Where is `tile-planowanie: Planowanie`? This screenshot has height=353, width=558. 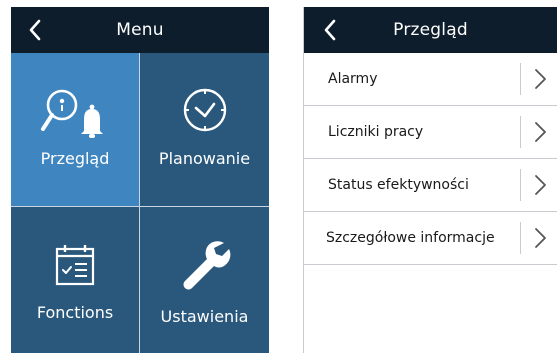
tile-planowanie: Planowanie is located at coordinates (204, 129).